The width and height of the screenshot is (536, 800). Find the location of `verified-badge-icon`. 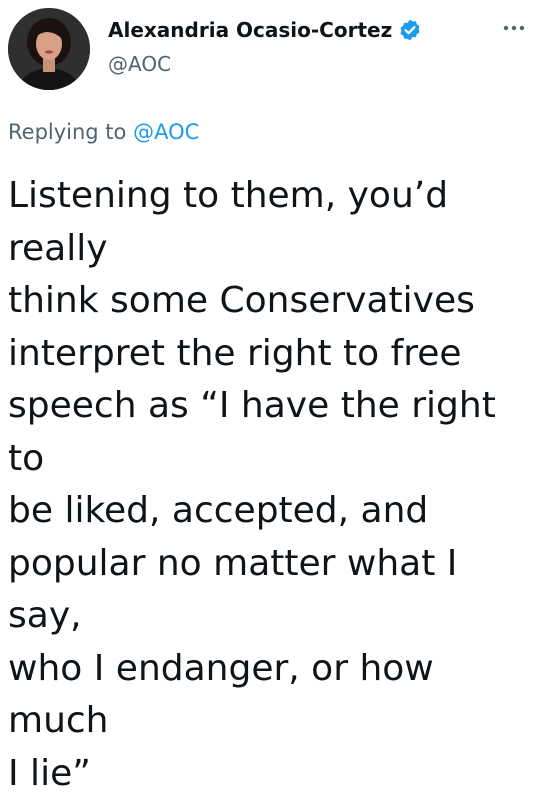

verified-badge-icon is located at coordinates (410, 30).